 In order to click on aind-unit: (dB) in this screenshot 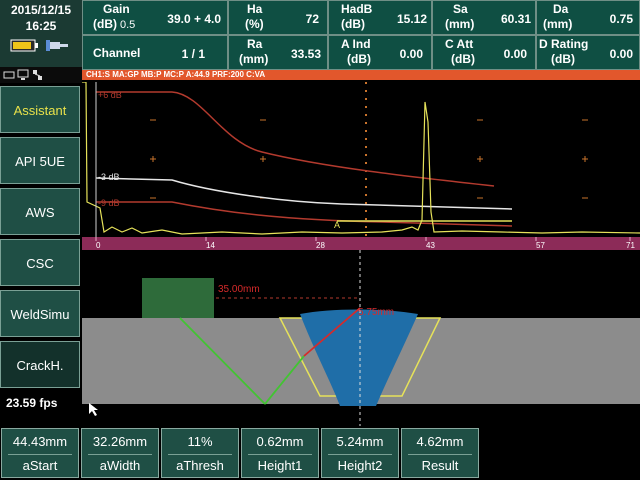, I will do `click(359, 59)`.